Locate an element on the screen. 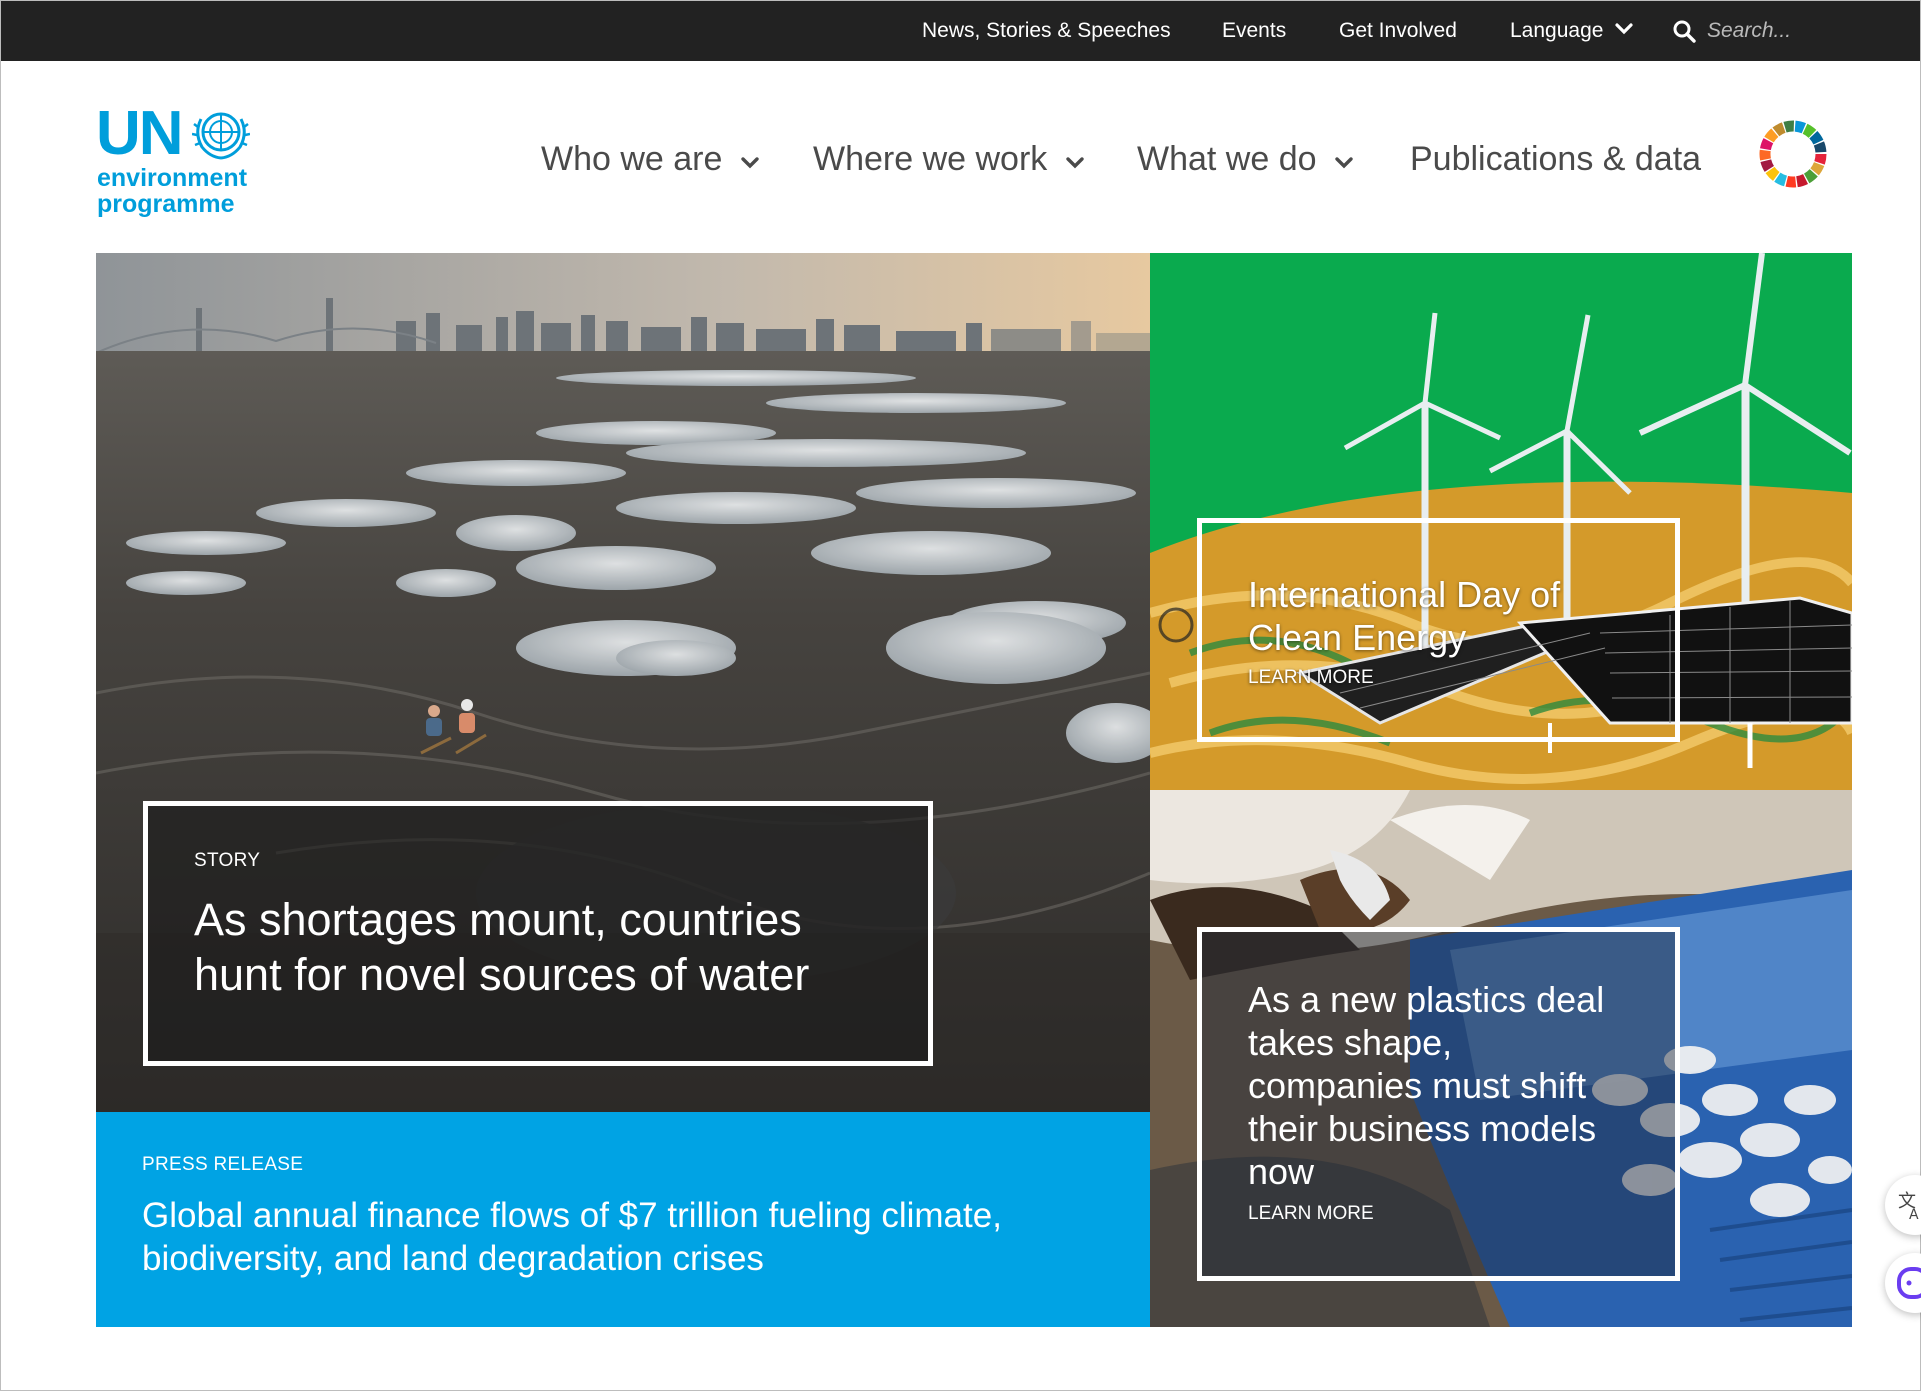 The height and width of the screenshot is (1391, 1921). language-selector: Language is located at coordinates (1571, 31).